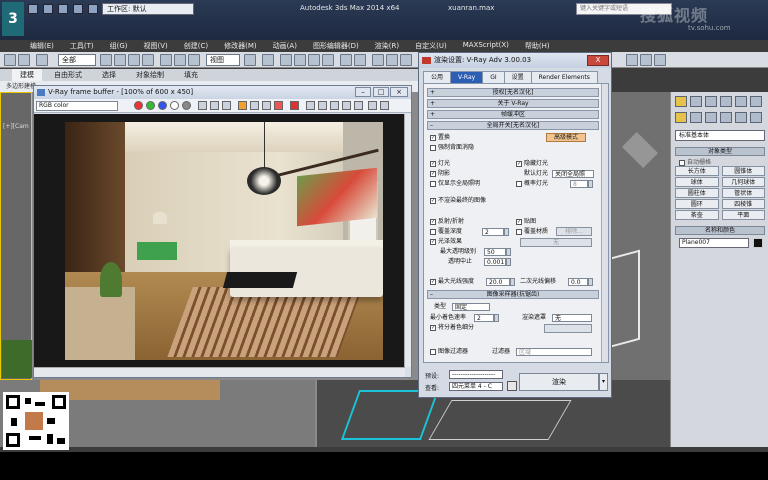 Image resolution: width=768 pixels, height=480 pixels. Describe the element at coordinates (711, 101) in the screenshot. I see `hierarchy-tab-icon` at that location.